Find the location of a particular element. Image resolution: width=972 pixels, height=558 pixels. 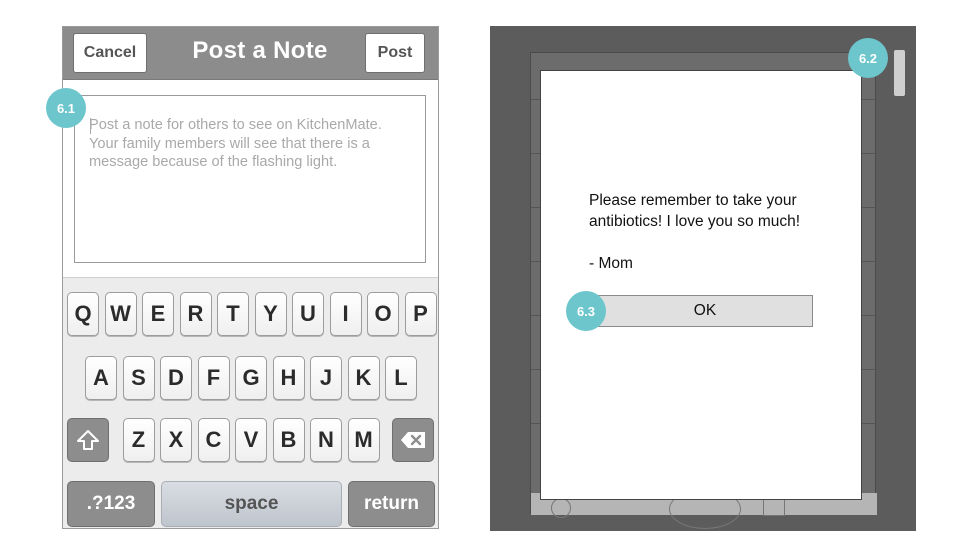

numbers-key: .?123 is located at coordinates (111, 504).